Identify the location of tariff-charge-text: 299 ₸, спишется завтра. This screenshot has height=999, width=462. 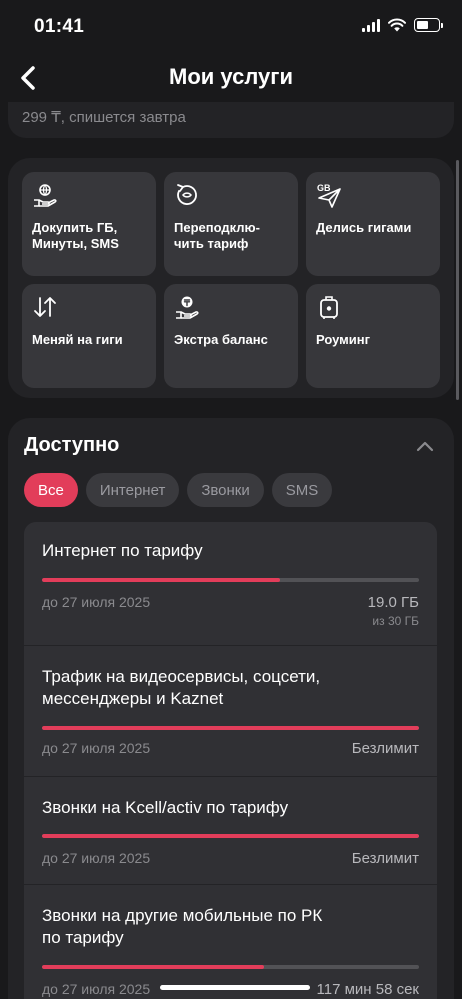
(104, 117).